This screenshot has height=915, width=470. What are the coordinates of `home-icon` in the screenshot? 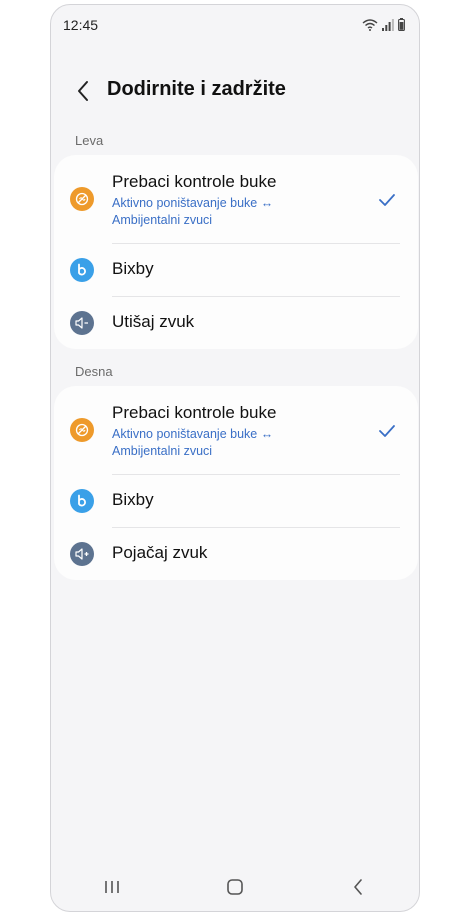 It's located at (235, 887).